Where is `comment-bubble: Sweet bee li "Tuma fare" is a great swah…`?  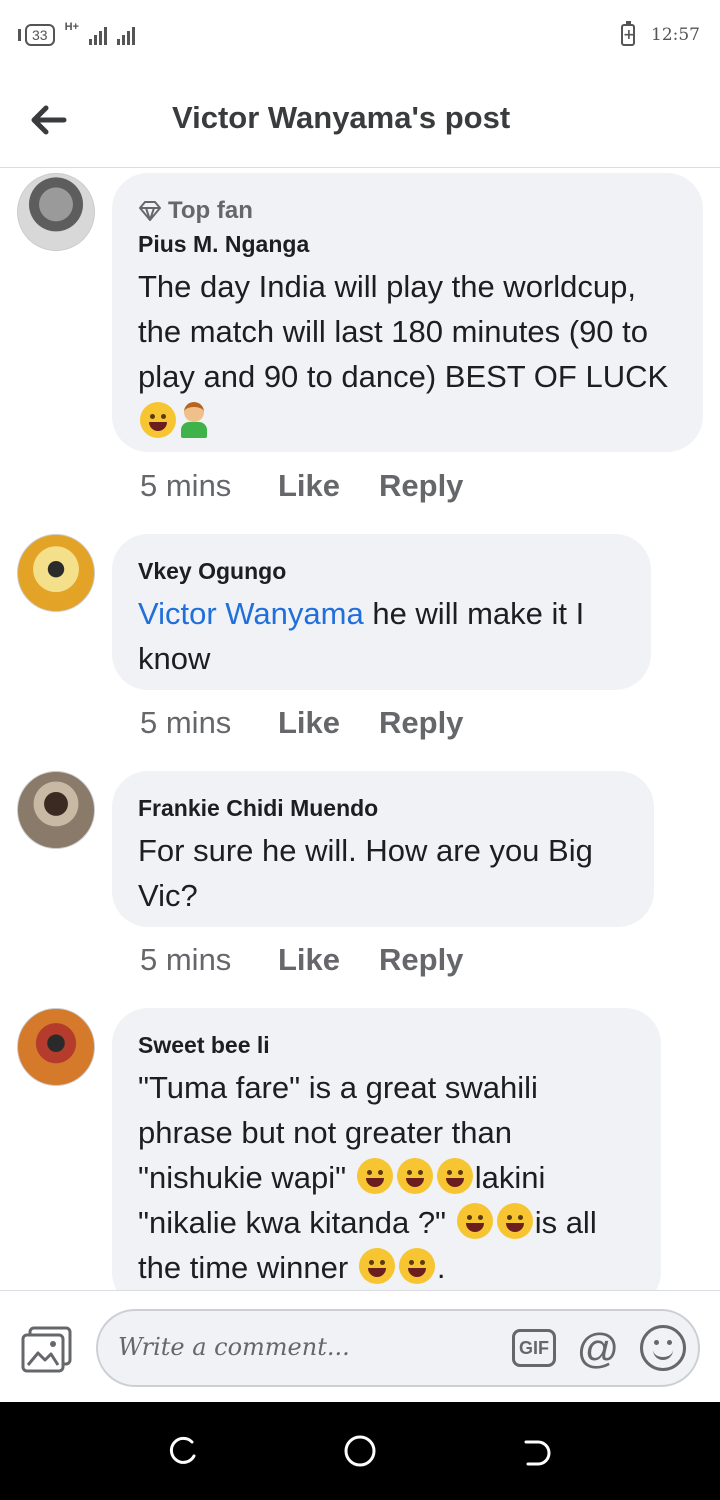
comment-bubble: Sweet bee li "Tuma fare" is a great swah… is located at coordinates (386, 1149).